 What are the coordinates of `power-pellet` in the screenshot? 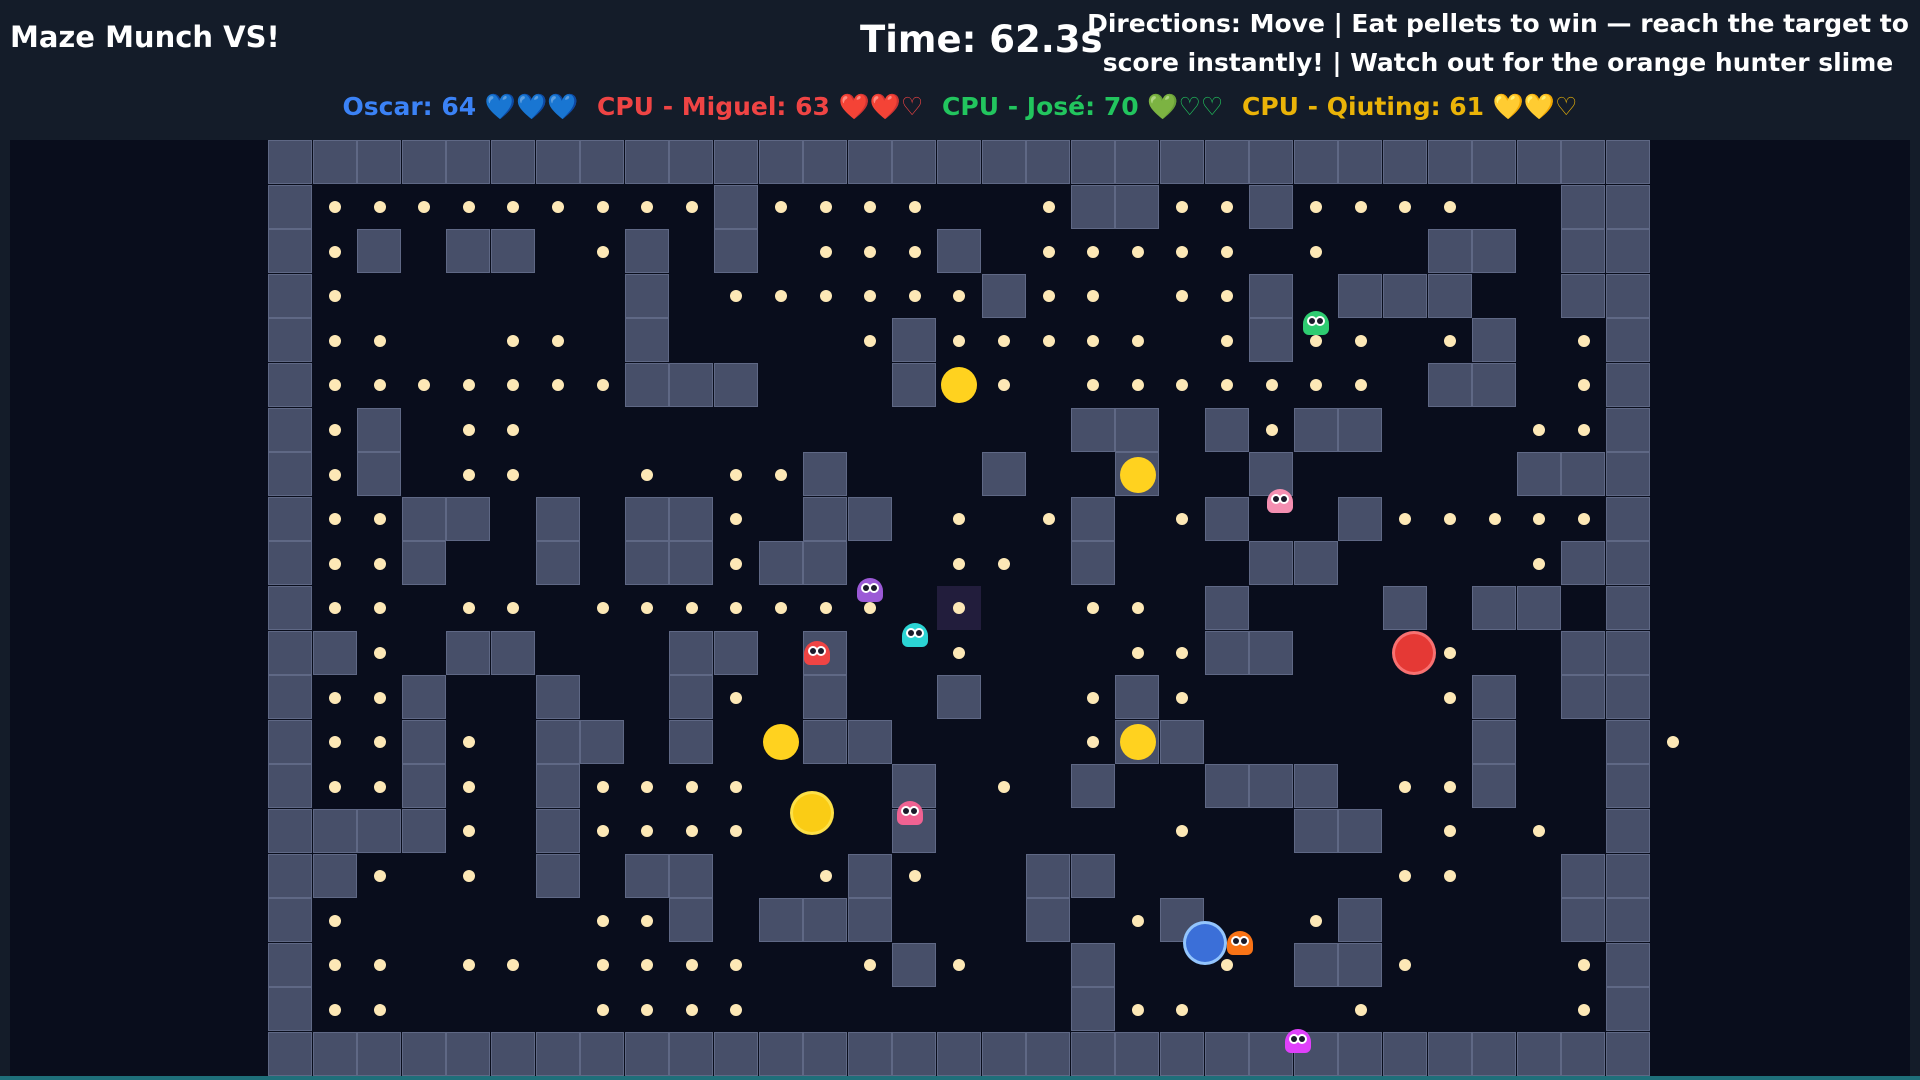 It's located at (780, 742).